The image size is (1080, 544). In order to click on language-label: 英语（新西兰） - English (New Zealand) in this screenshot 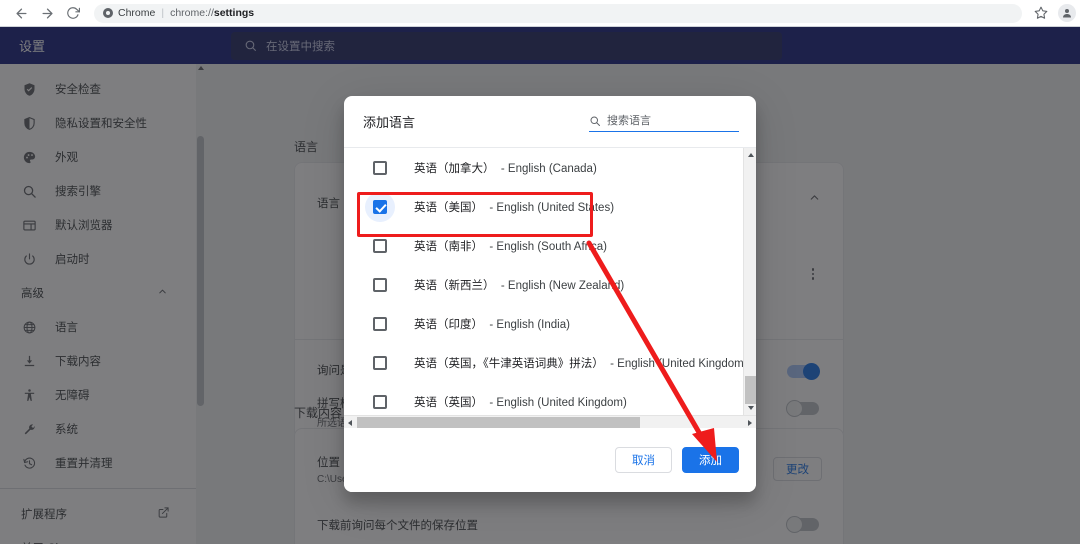, I will do `click(519, 285)`.